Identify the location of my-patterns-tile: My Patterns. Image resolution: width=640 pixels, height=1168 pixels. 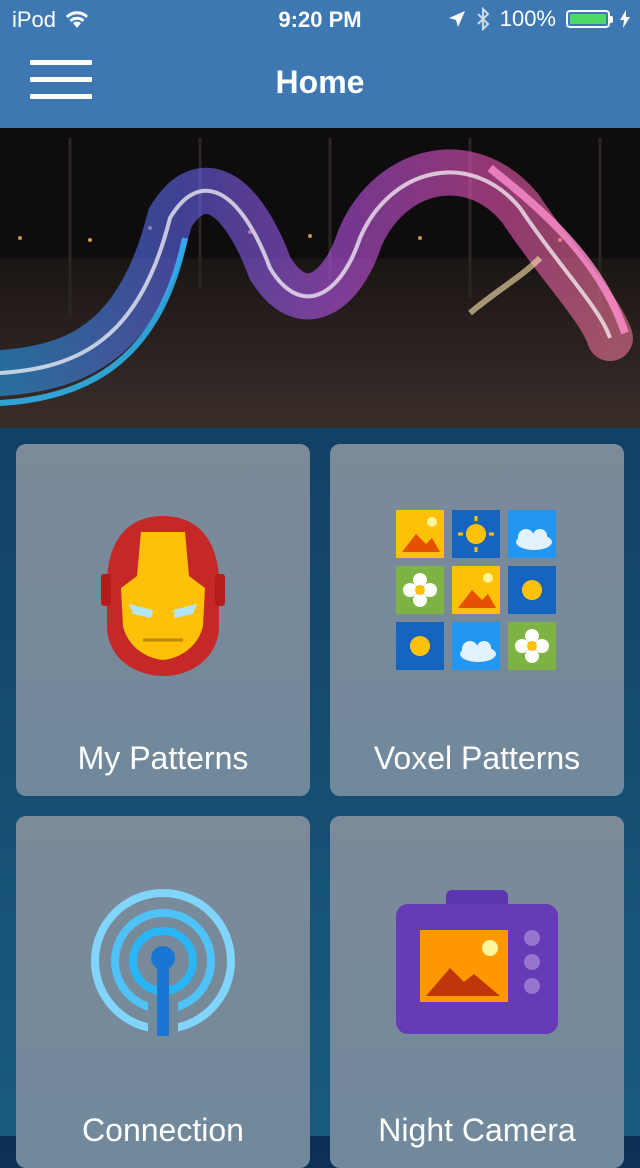
(163, 620).